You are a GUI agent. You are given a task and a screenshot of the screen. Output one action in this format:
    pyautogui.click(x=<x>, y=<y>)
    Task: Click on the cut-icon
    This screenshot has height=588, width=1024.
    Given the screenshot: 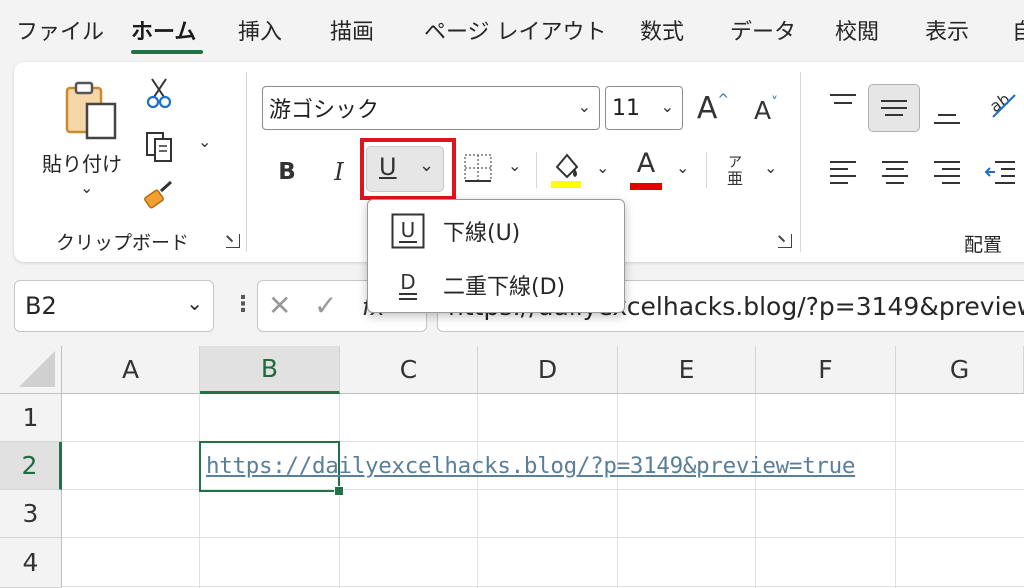 What is the action you would take?
    pyautogui.click(x=159, y=93)
    